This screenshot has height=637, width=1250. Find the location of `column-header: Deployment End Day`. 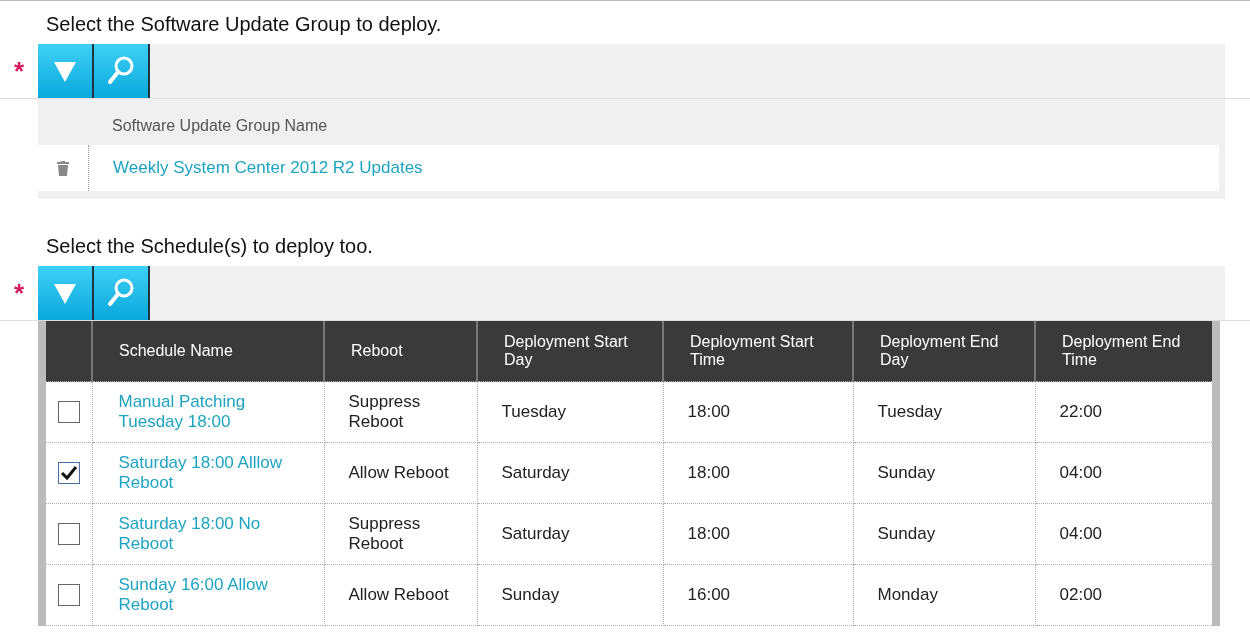

column-header: Deployment End Day is located at coordinates (944, 351).